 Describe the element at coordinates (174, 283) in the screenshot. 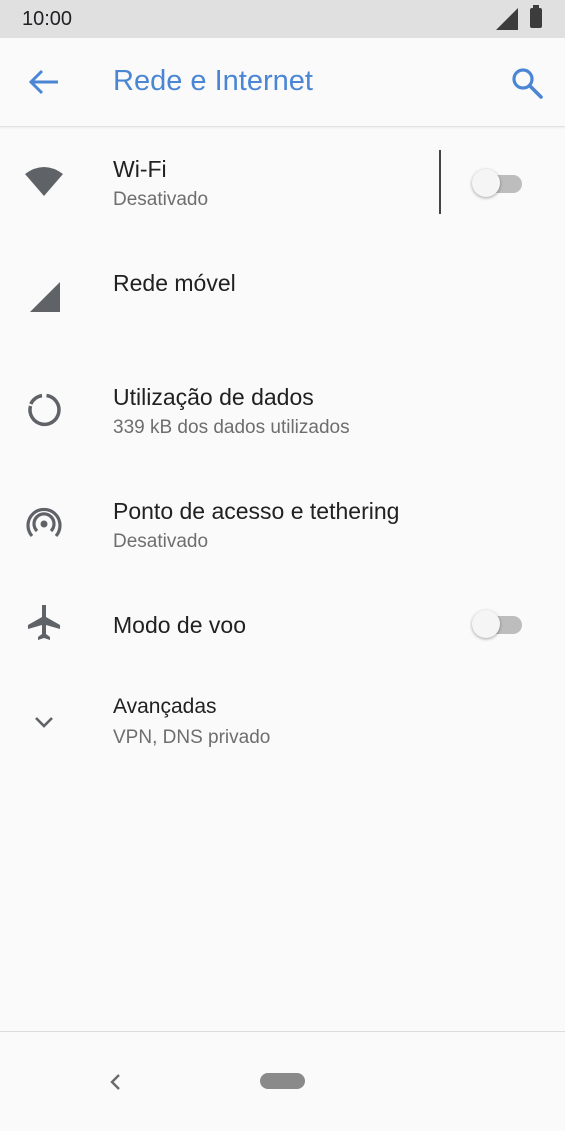

I see `item-title: Rede móvel` at that location.